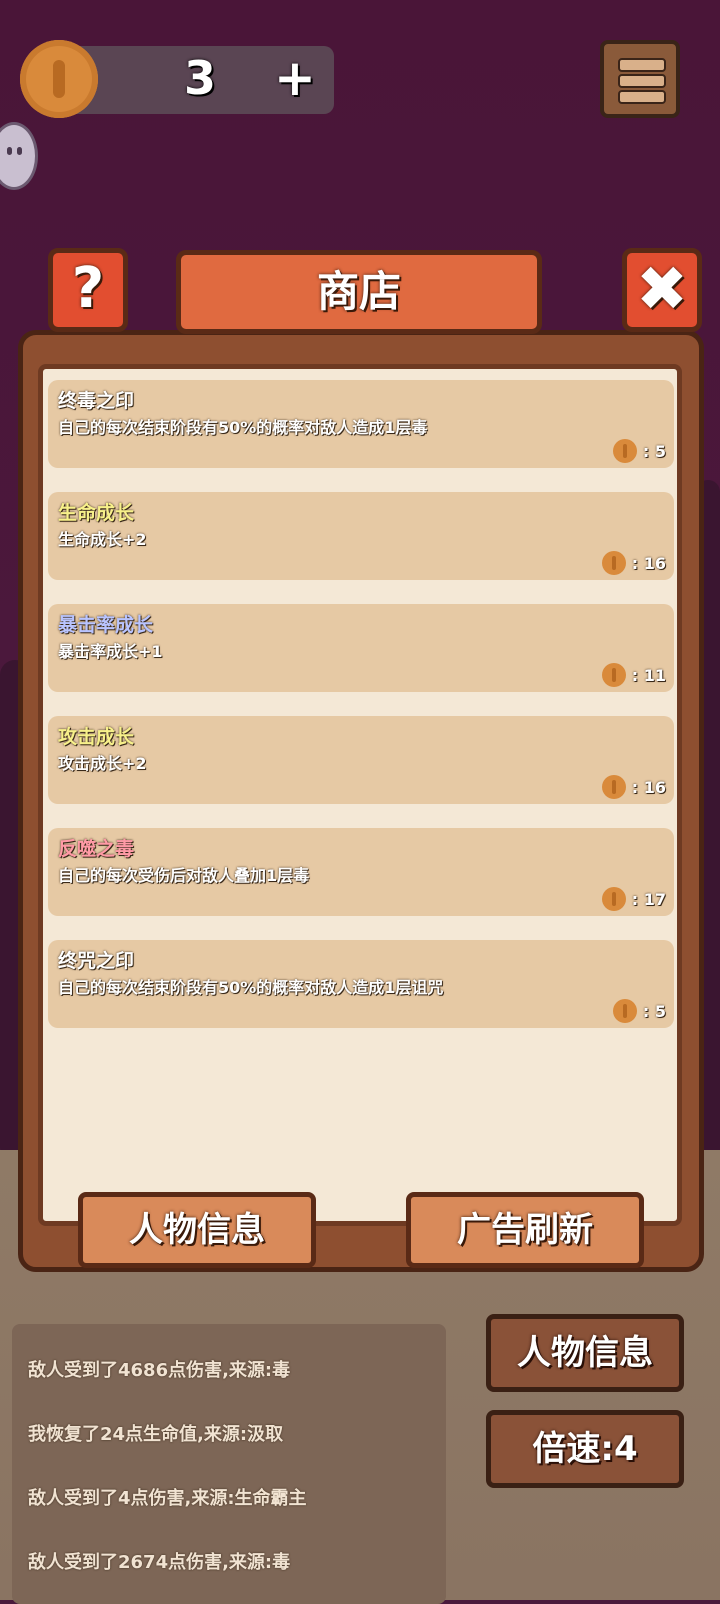  I want to click on battle-log-line: 敌人受到了2674点伤害,来源:毒, so click(159, 1562).